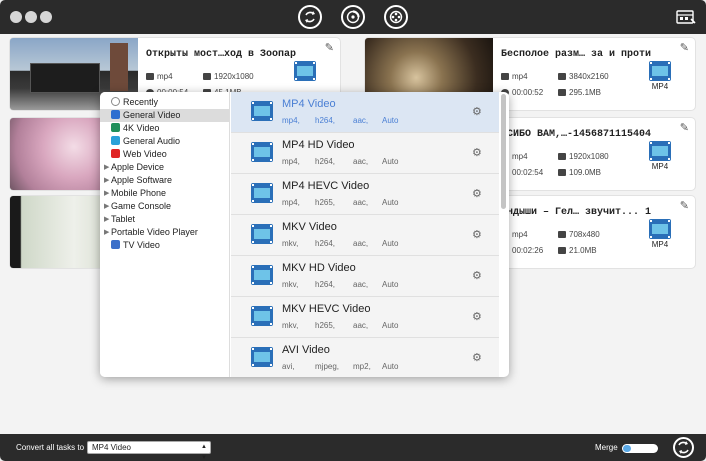 The height and width of the screenshot is (461, 706). Describe the element at coordinates (31, 17) in the screenshot. I see `minimize-window-button` at that location.